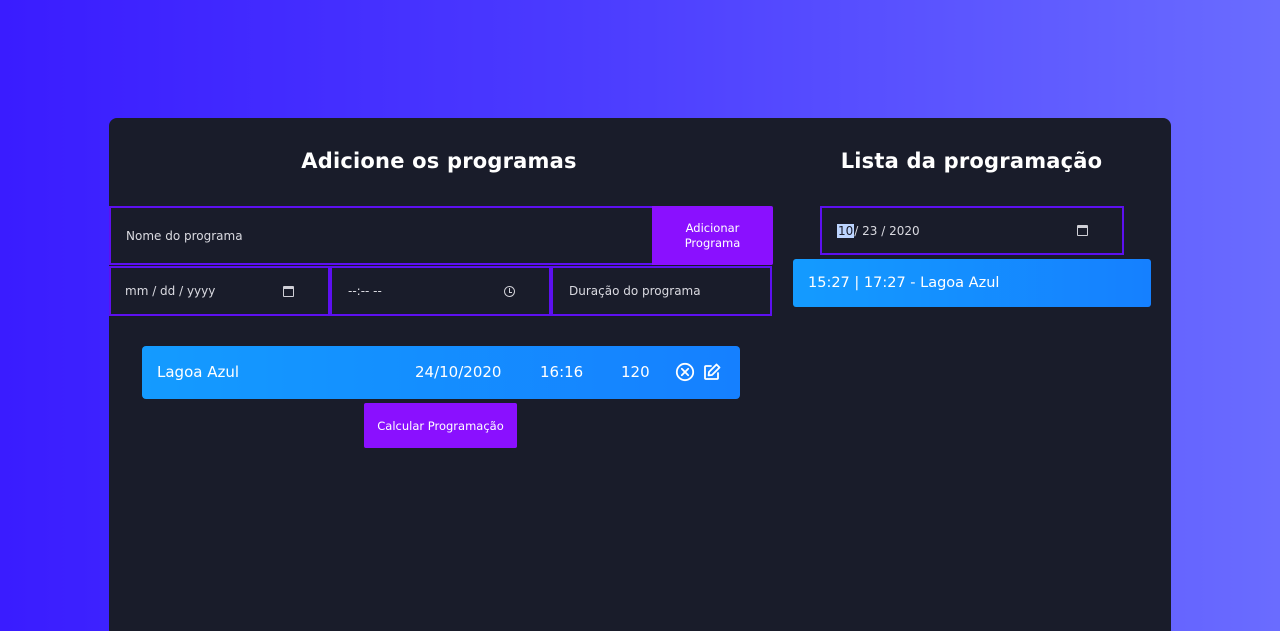 The image size is (1280, 631). I want to click on schedule-date-value: 10/ 23 / 2020, so click(878, 230).